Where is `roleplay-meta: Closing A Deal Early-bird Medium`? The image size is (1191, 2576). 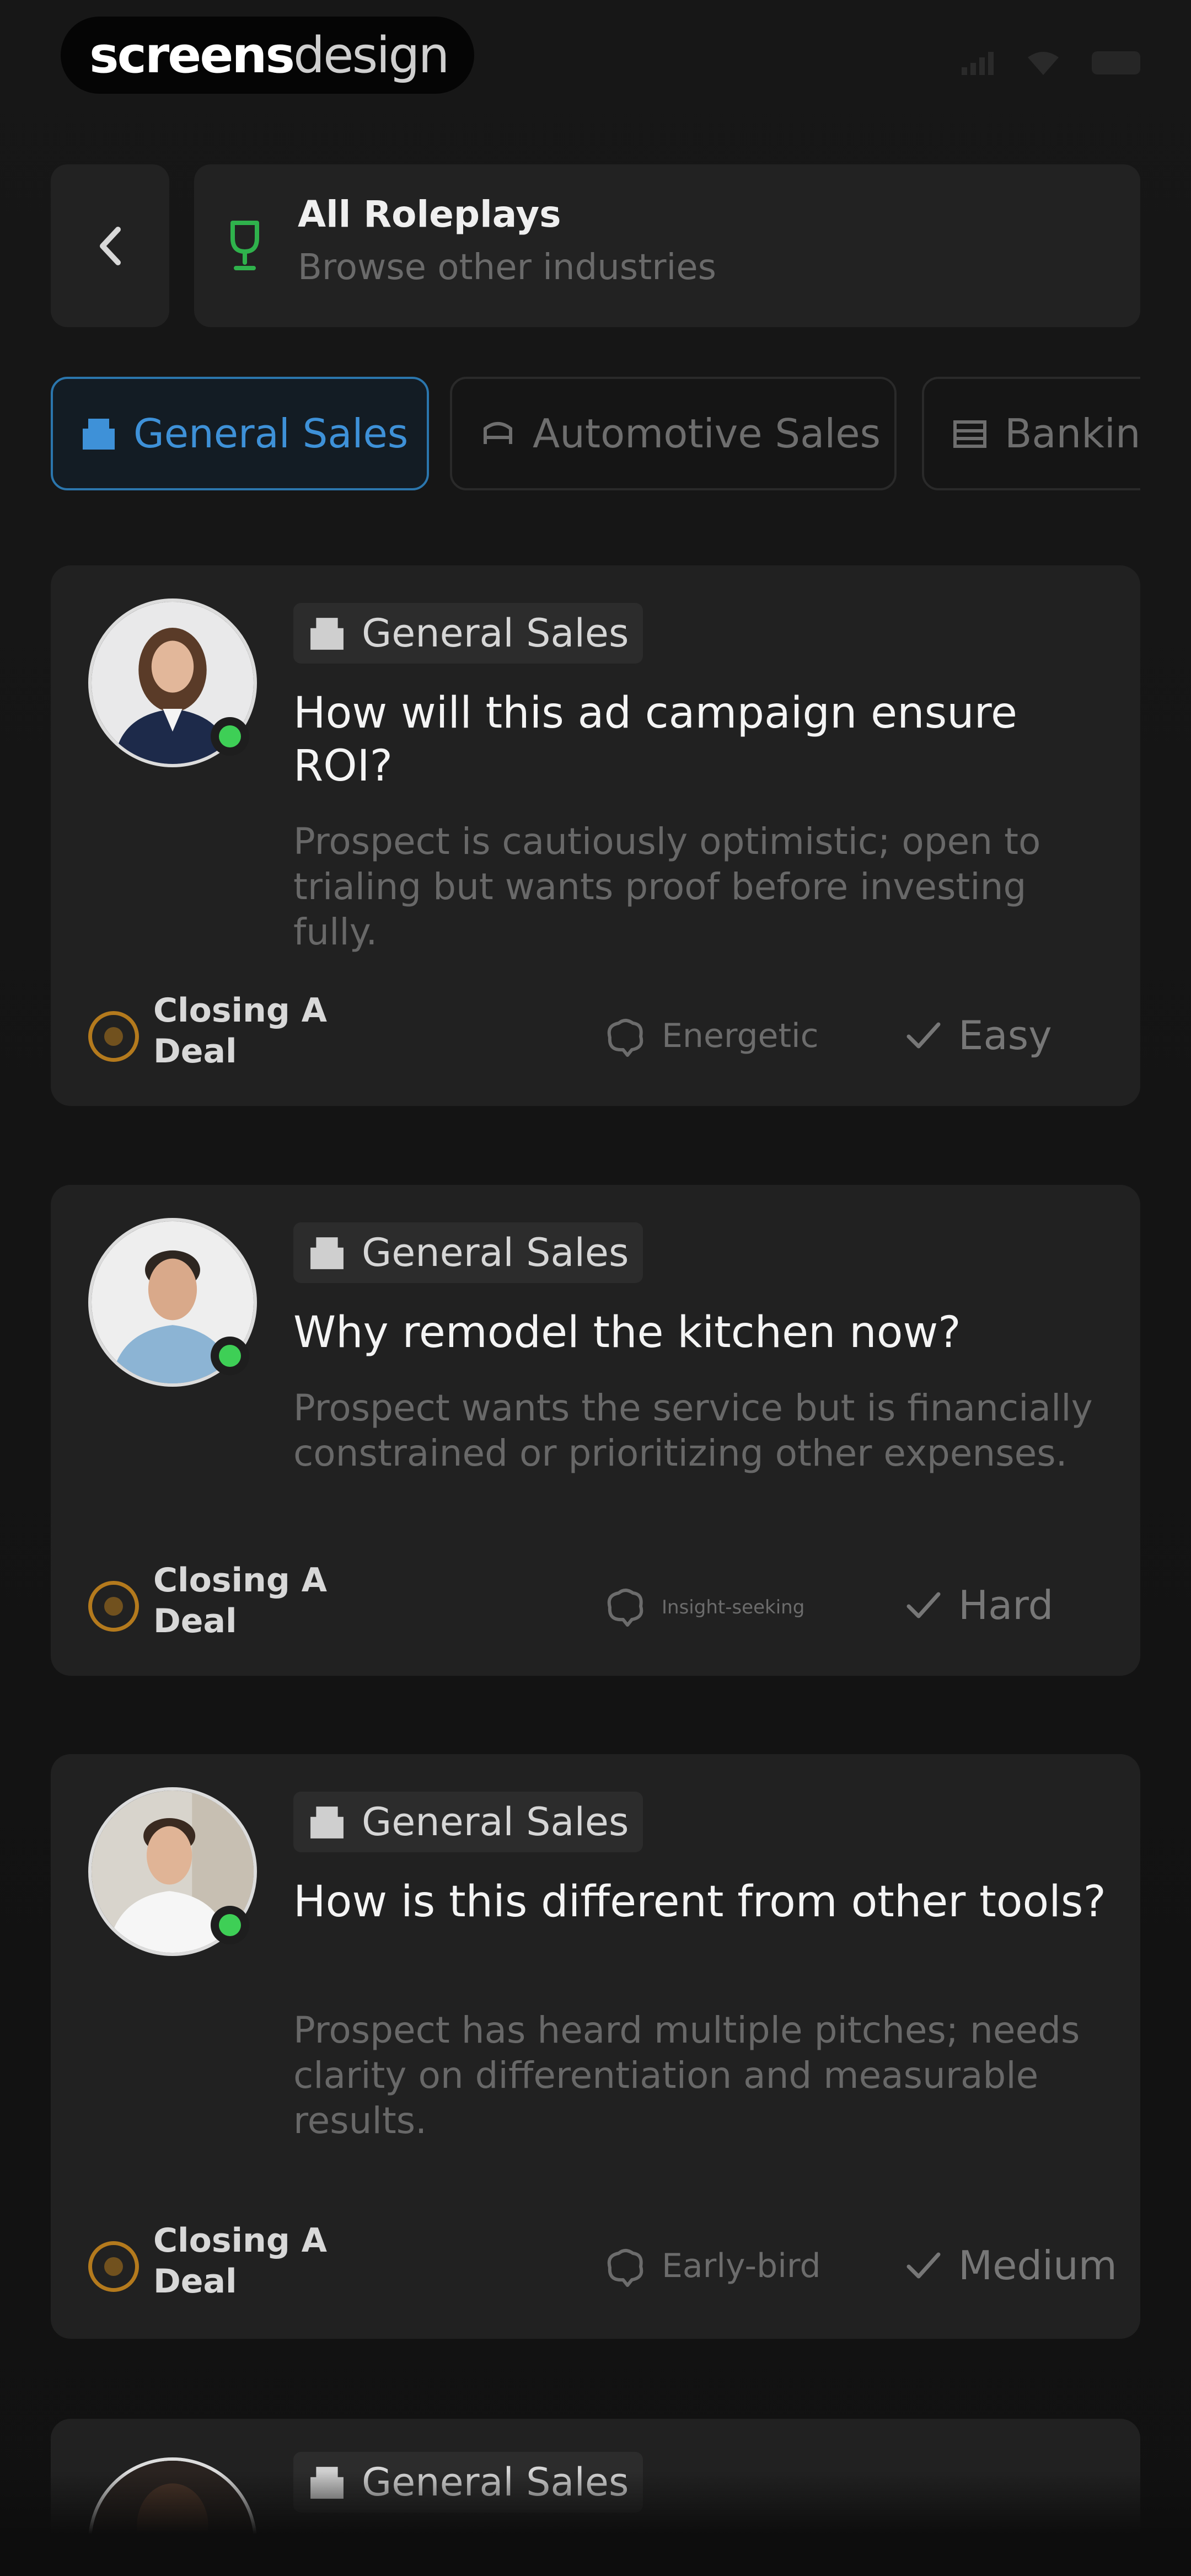
roleplay-meta: Closing A Deal Early-bird Medium is located at coordinates (602, 2261).